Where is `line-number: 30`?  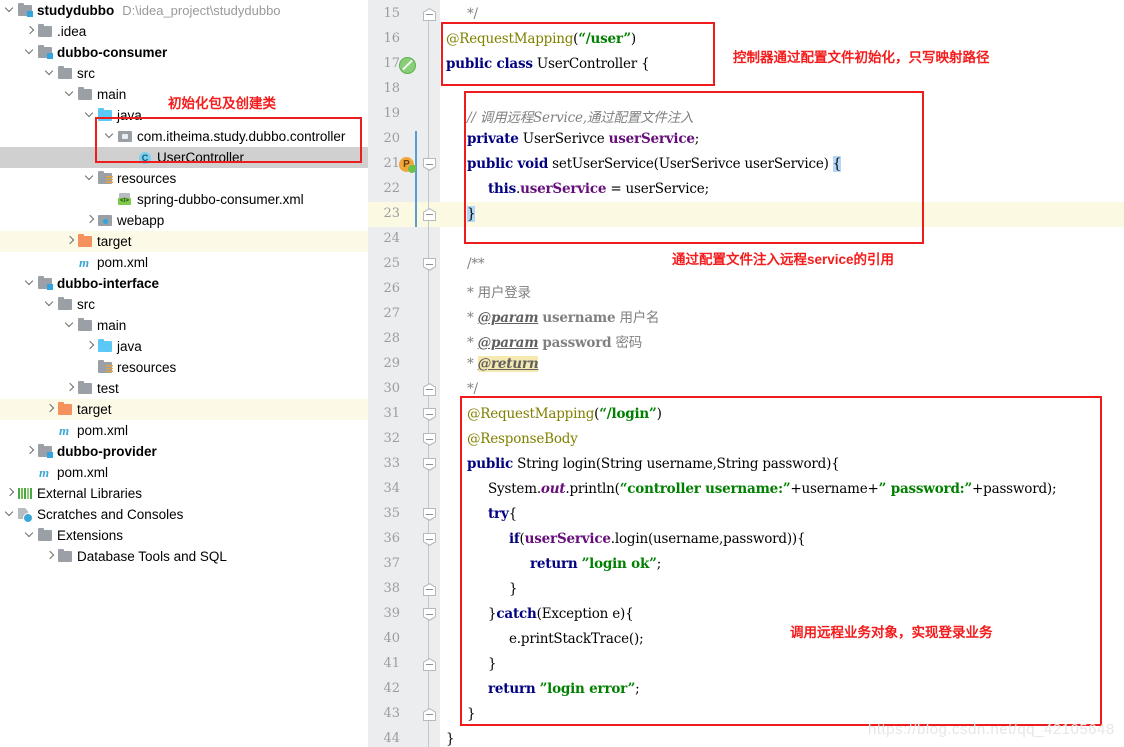
line-number: 30 is located at coordinates (391, 388).